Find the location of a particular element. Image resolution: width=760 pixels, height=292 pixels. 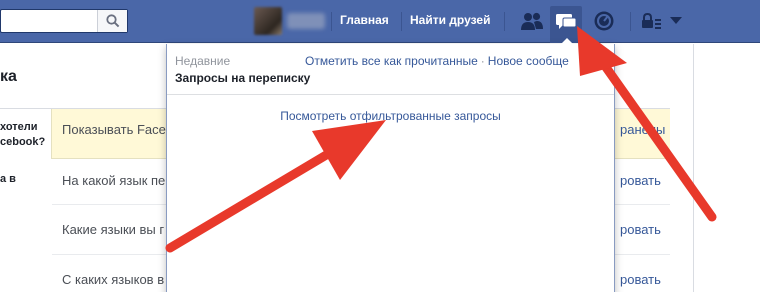

arrow-to-messages-icon is located at coordinates (647, 124).